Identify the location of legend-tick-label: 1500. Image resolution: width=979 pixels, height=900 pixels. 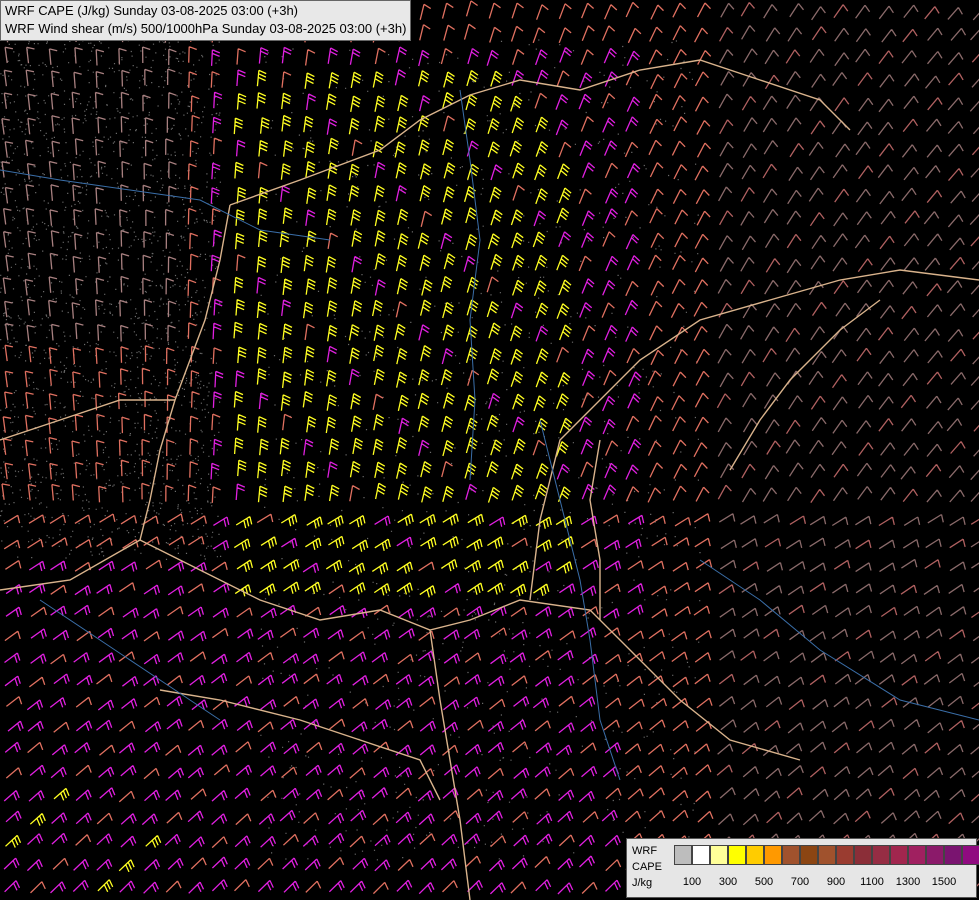
(944, 882).